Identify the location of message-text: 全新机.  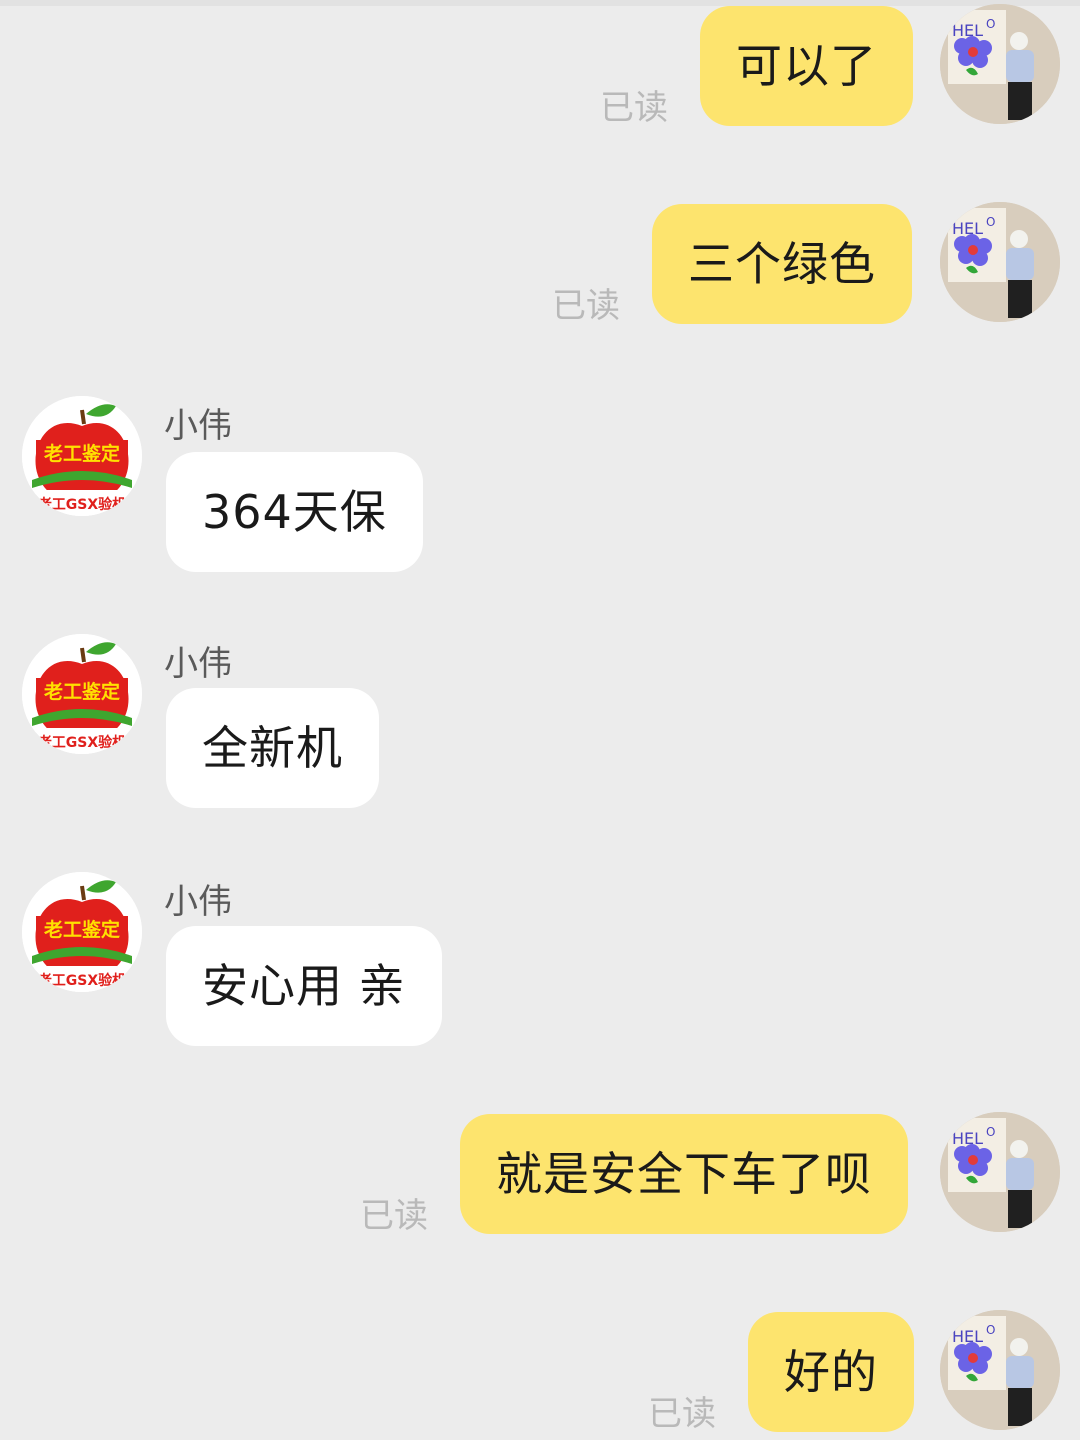
(272, 748).